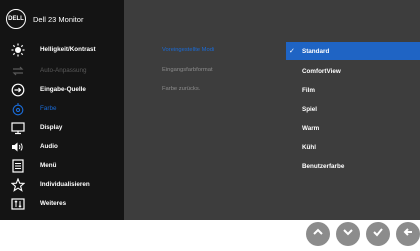 Image resolution: width=420 pixels, height=251 pixels. What do you see at coordinates (48, 165) in the screenshot?
I see `menu-label: Menü` at bounding box center [48, 165].